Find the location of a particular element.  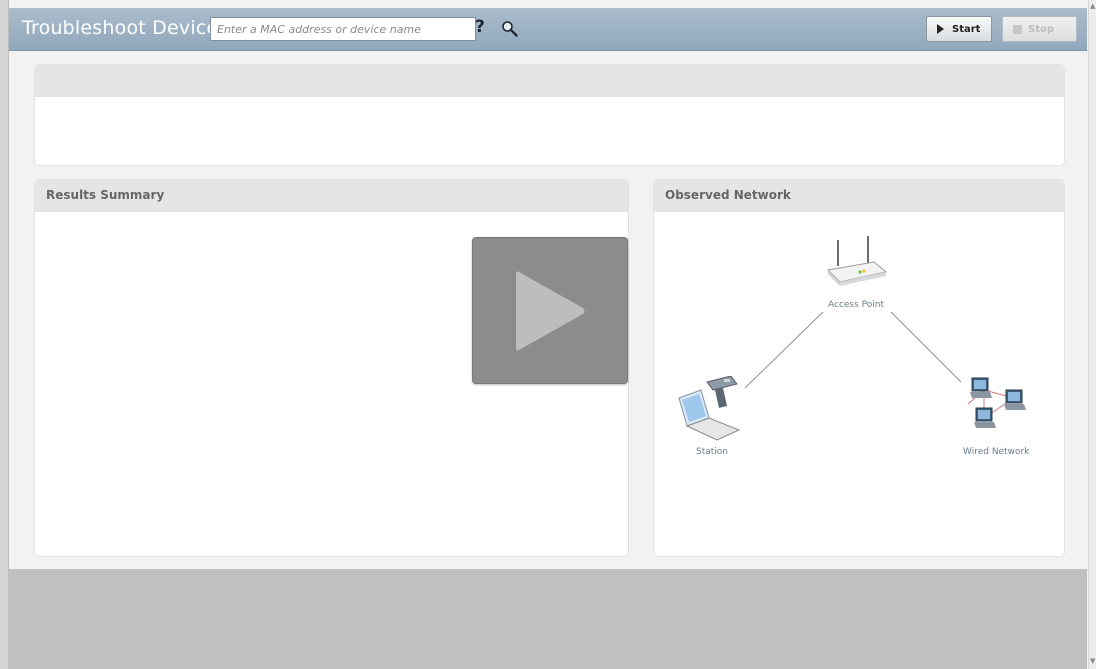

laptop-icon is located at coordinates (711, 410).